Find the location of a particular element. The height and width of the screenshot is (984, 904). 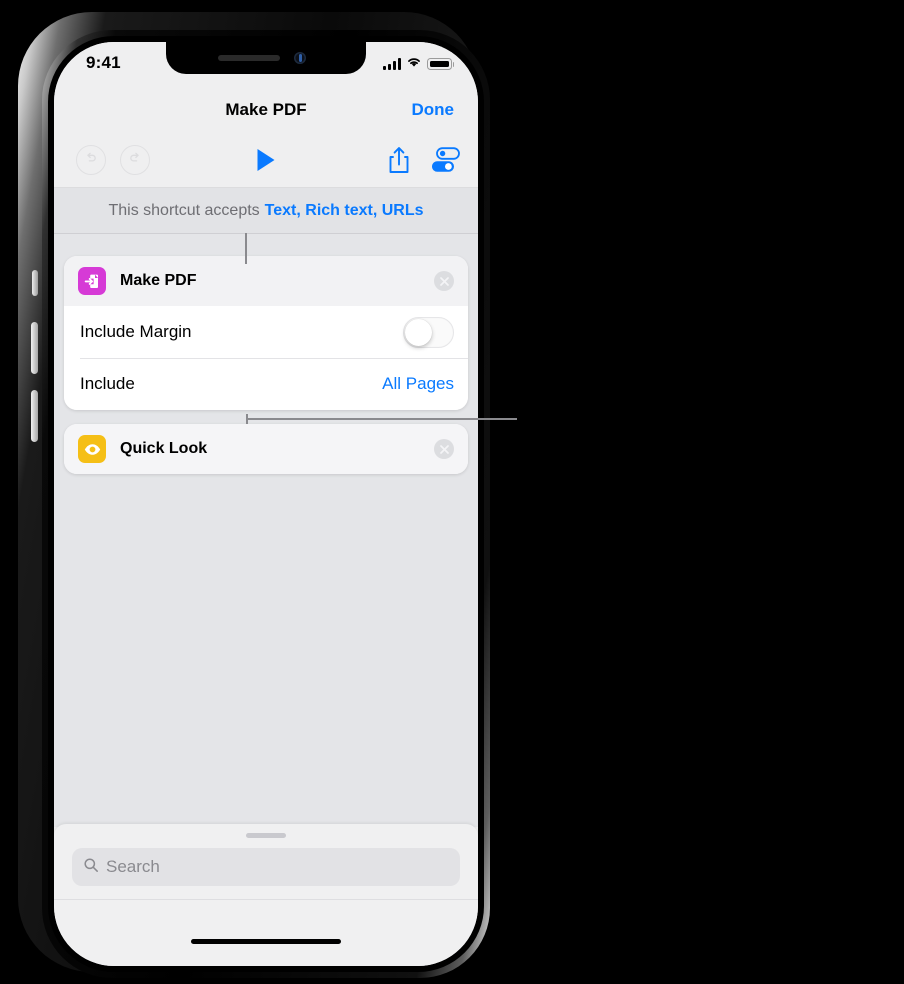

undo-button is located at coordinates (91, 160).